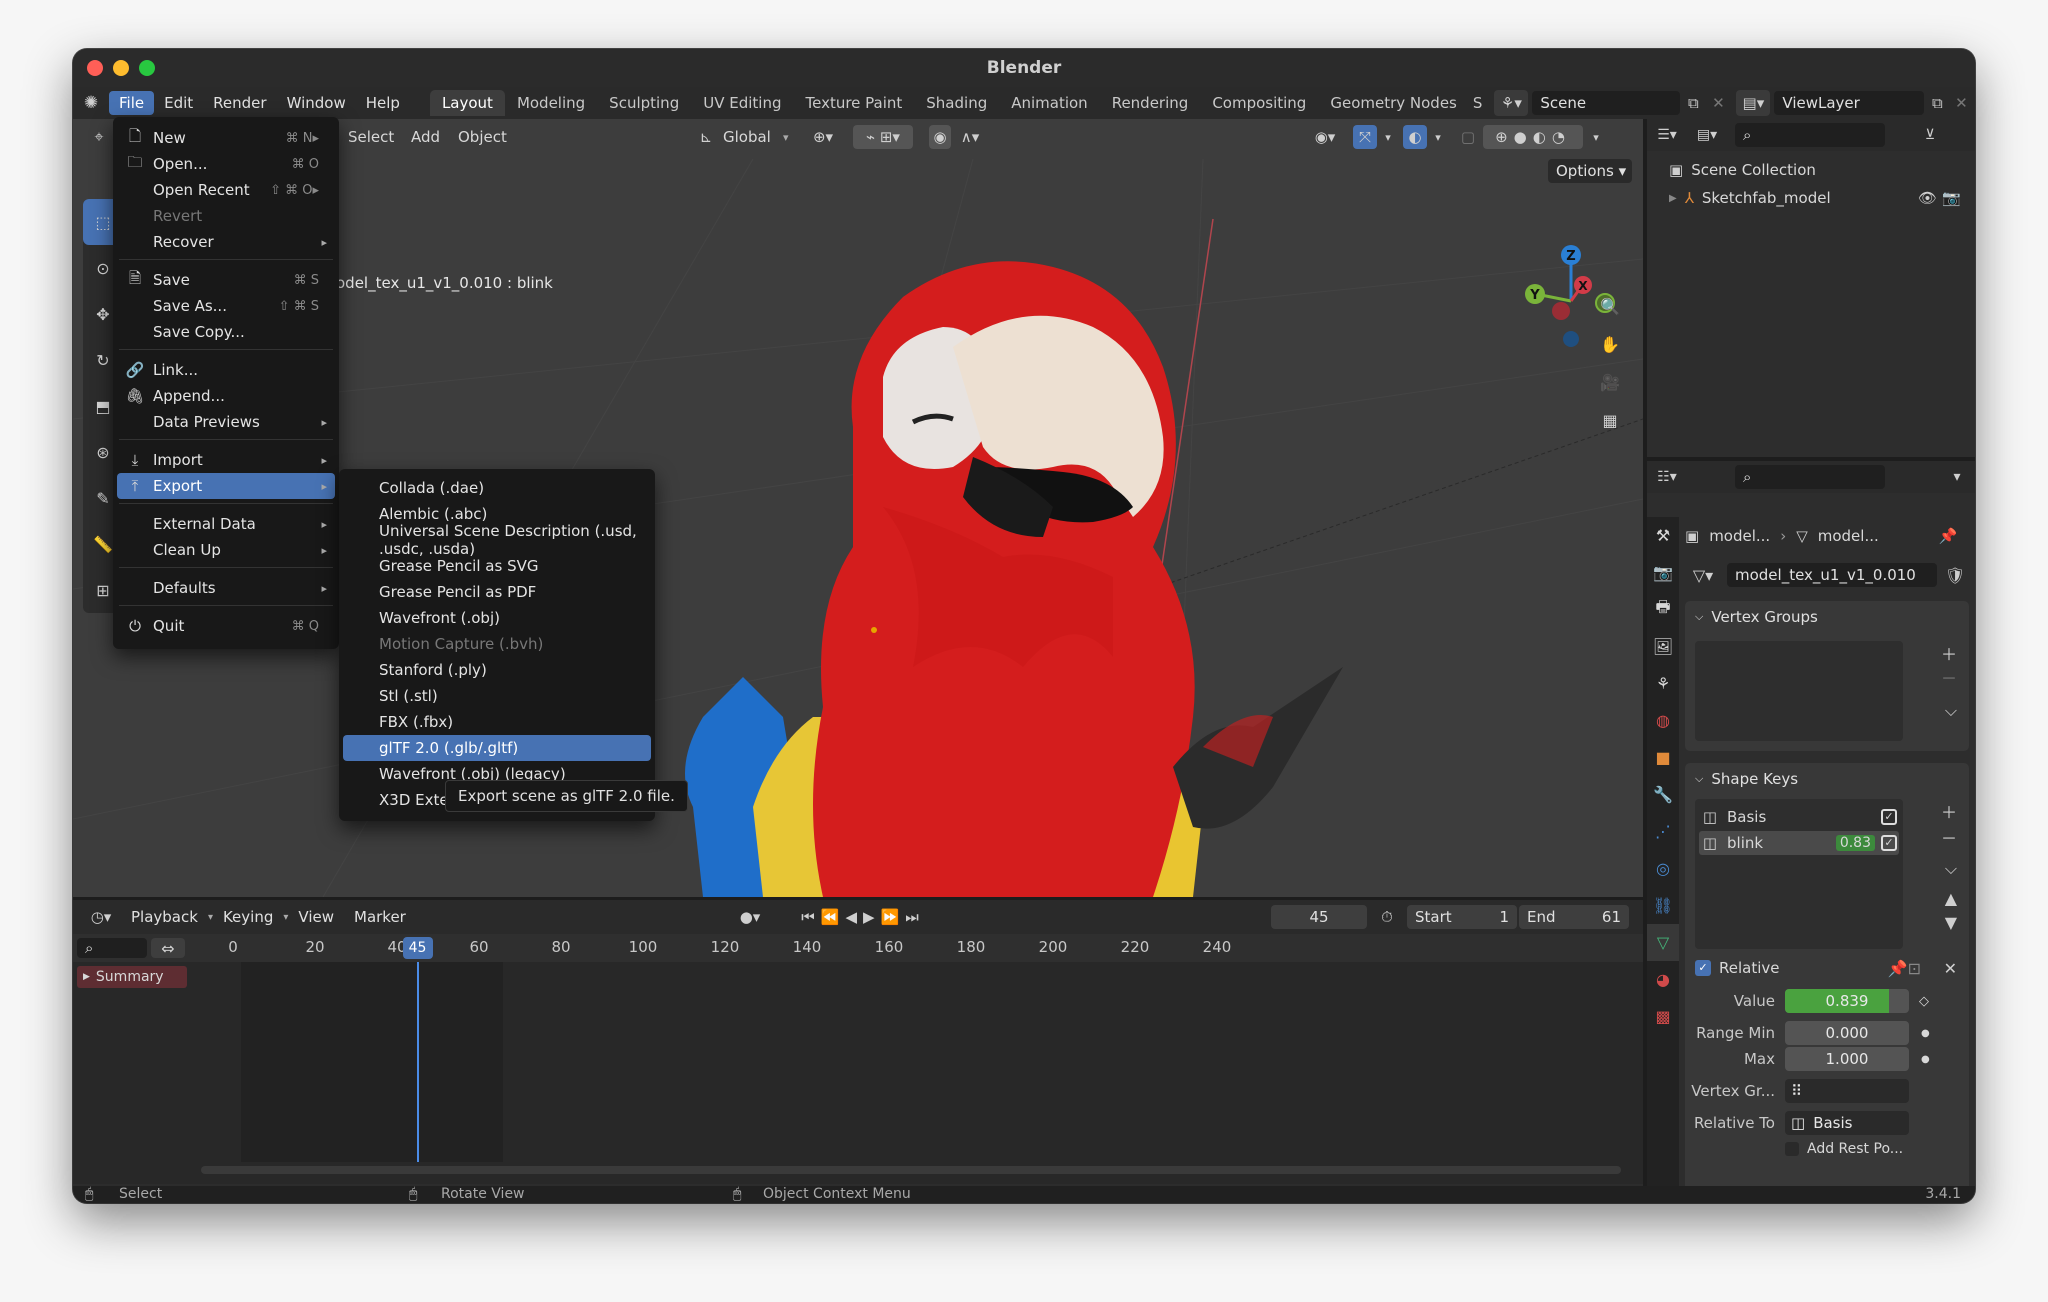 This screenshot has height=1302, width=2048. I want to click on start-frame-field: Start 1, so click(1462, 917).